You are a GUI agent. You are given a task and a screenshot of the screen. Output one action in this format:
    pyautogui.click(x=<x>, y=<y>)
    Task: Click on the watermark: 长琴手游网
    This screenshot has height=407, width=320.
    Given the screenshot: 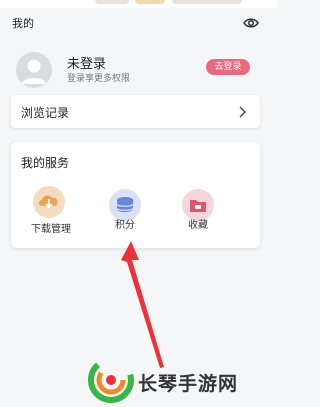 What is the action you would take?
    pyautogui.click(x=180, y=380)
    